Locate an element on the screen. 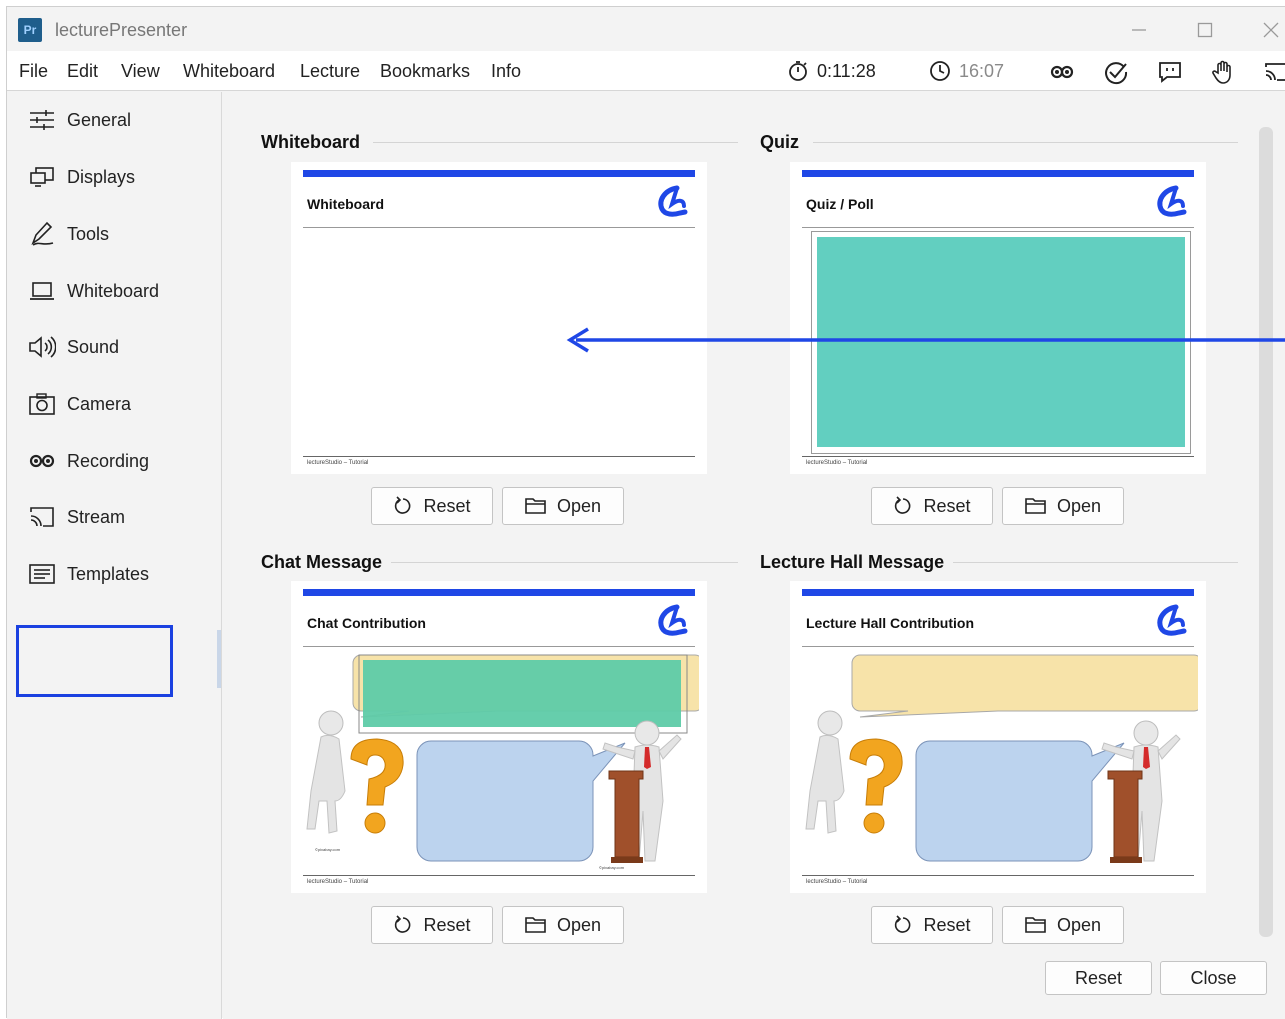 The width and height of the screenshot is (1285, 1019). menu-whiteboard: Whiteboard is located at coordinates (229, 71).